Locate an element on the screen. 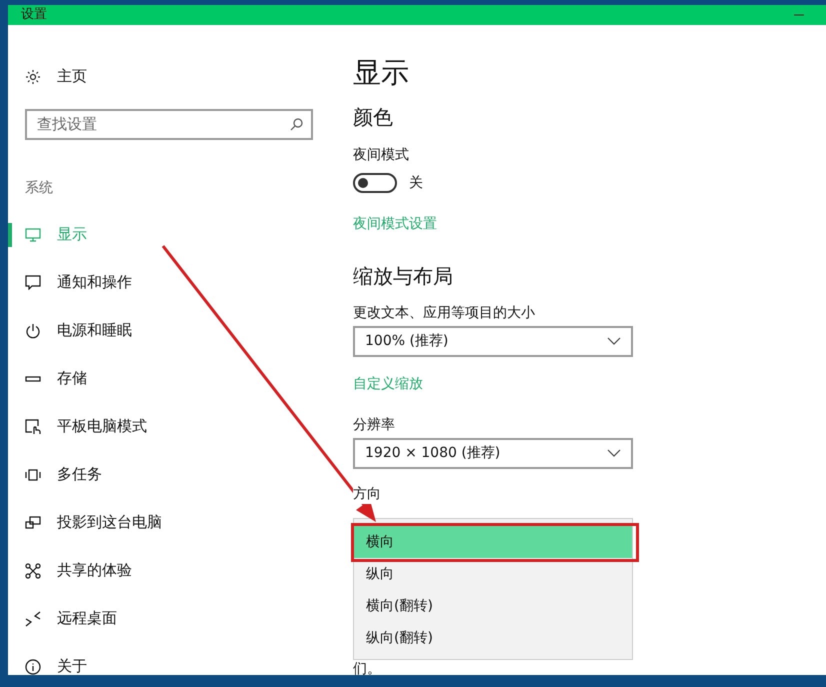 Image resolution: width=826 pixels, height=687 pixels. message-icon is located at coordinates (33, 282).